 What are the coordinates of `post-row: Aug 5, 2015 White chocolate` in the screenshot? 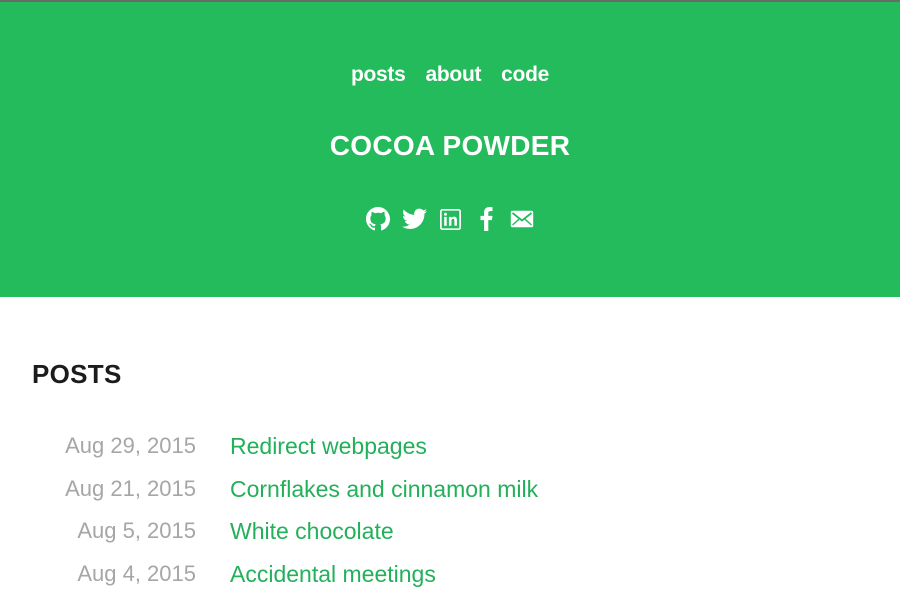 It's located at (450, 534).